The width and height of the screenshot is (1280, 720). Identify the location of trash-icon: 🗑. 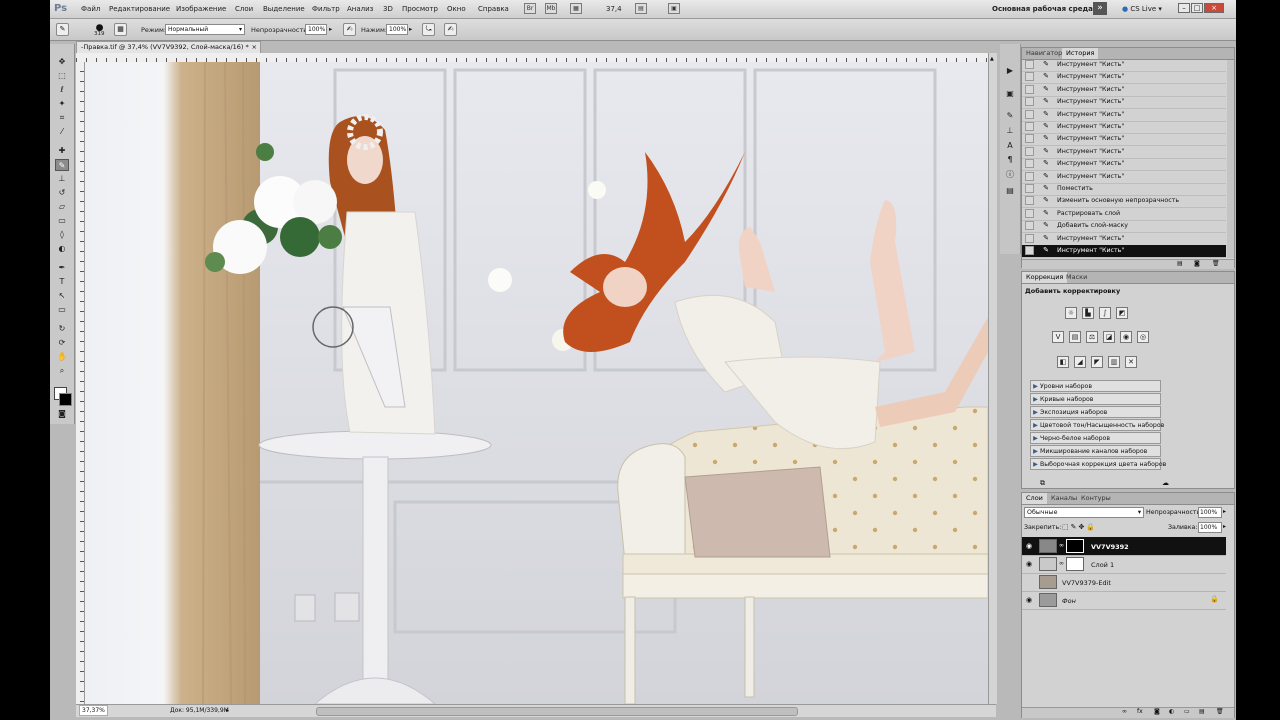
(1216, 263).